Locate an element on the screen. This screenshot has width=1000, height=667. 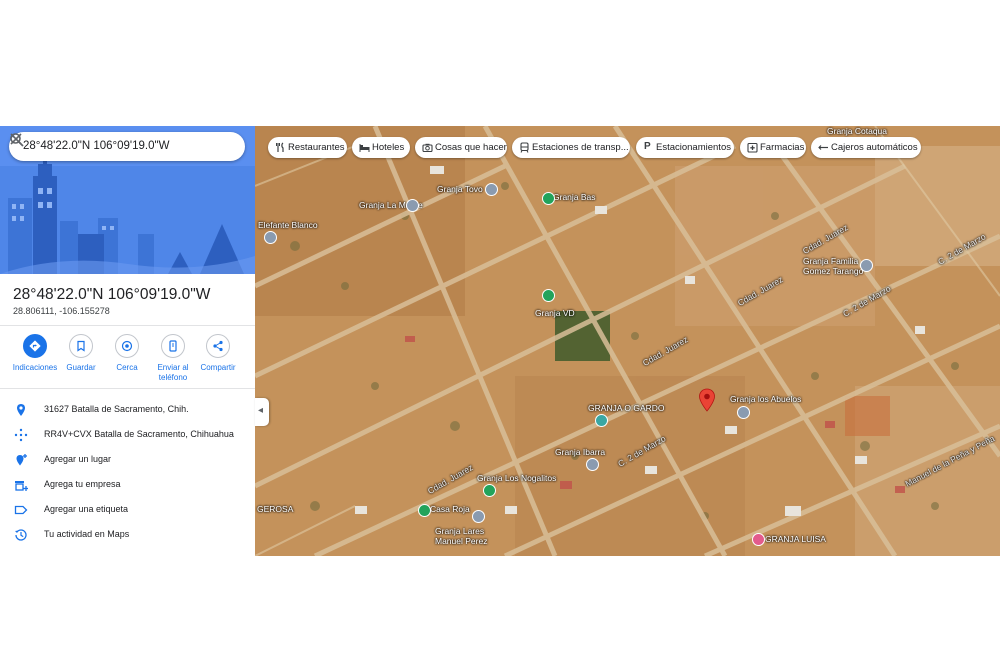
bed-icon is located at coordinates (364, 148).